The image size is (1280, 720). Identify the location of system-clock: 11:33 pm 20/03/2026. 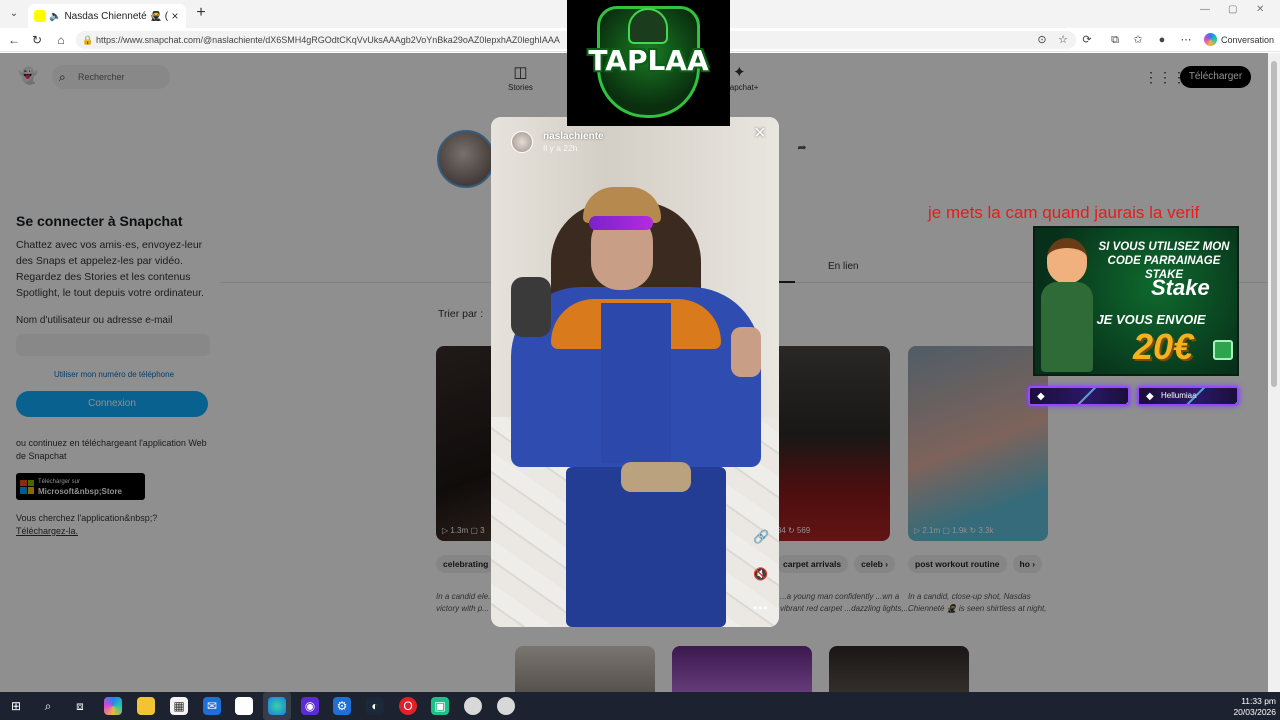
(1254, 707).